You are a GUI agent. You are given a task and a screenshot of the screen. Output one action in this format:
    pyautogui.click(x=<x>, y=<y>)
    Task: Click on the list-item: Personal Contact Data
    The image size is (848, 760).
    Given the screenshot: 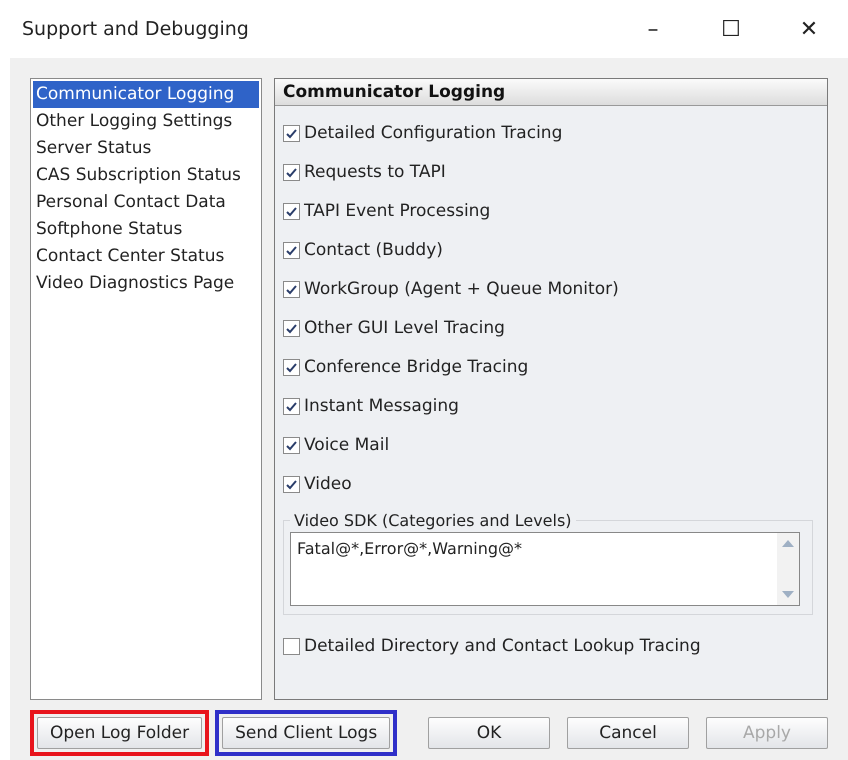 What is the action you would take?
    pyautogui.click(x=131, y=202)
    